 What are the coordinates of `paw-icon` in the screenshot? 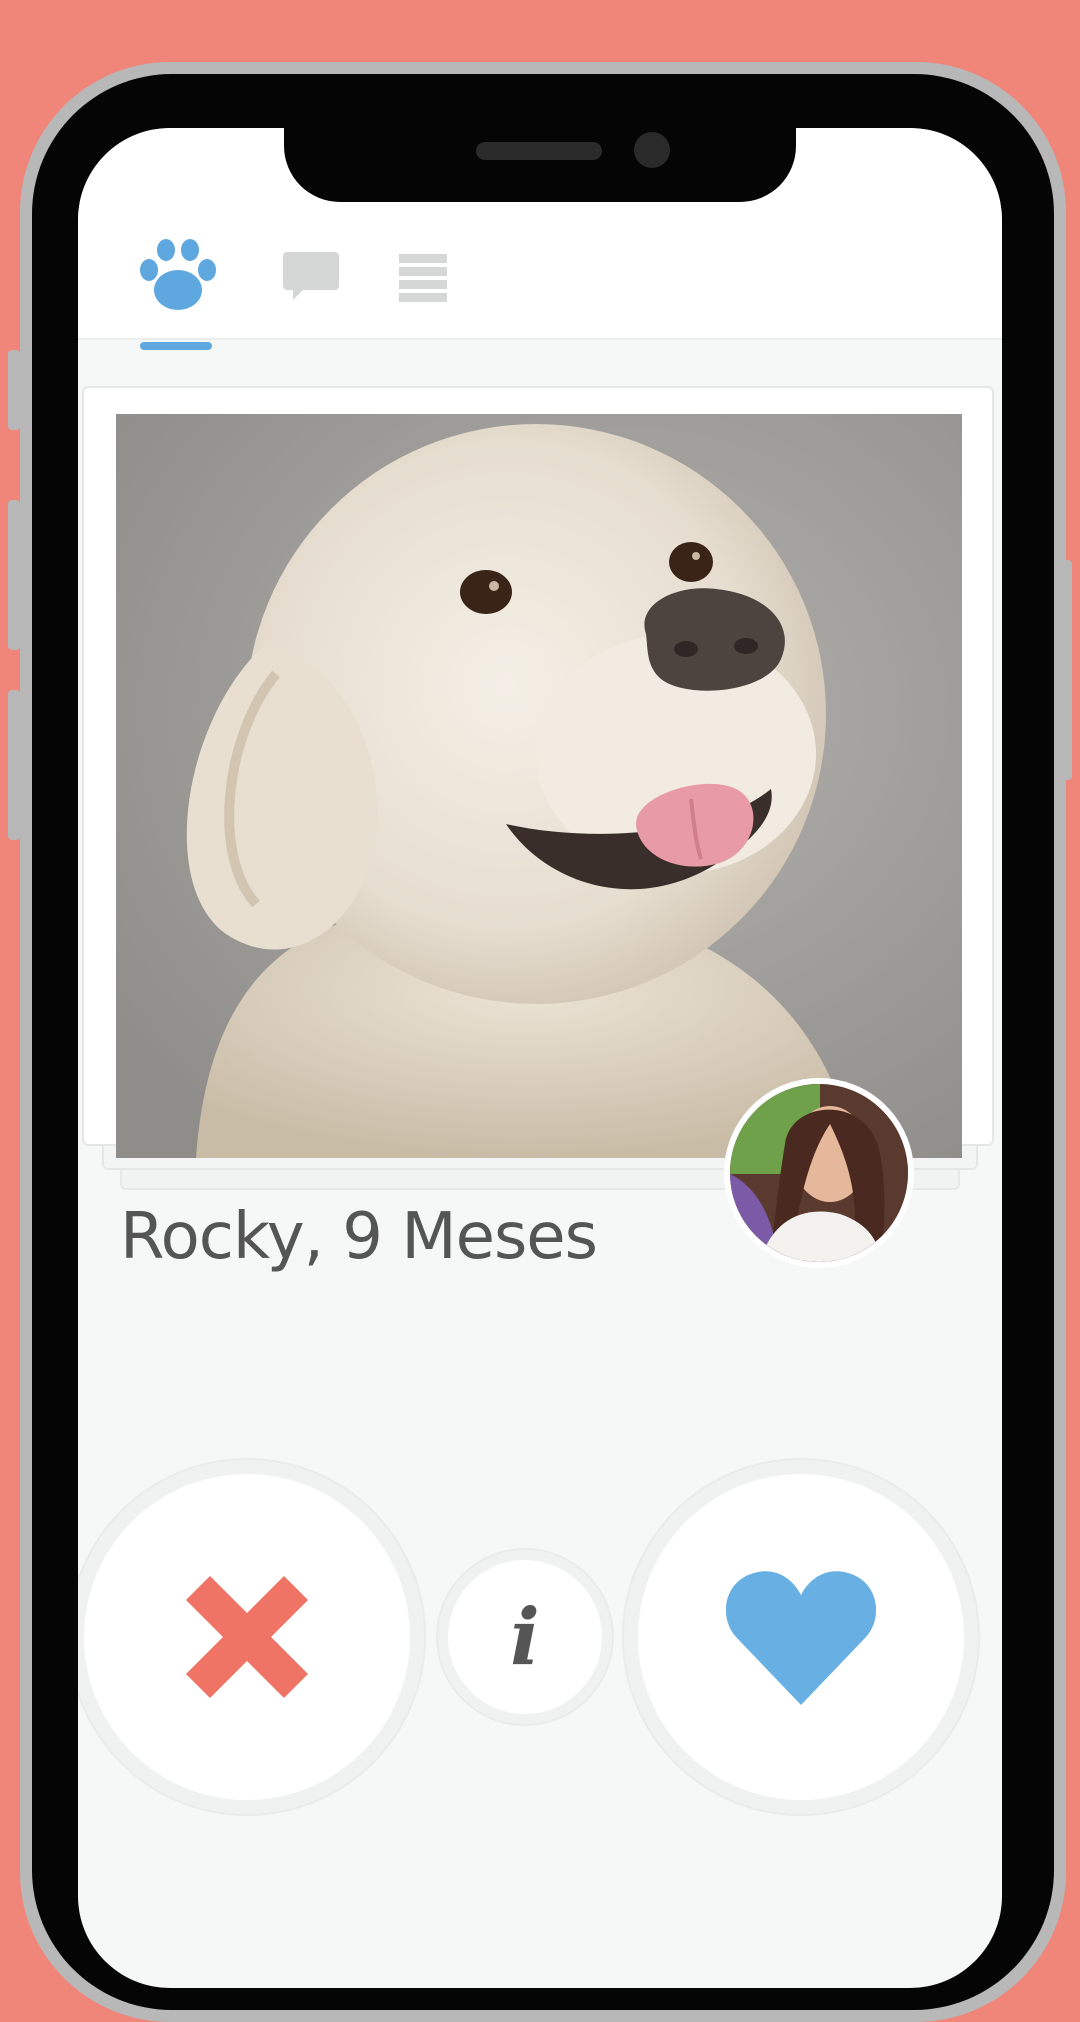 It's located at (178, 274).